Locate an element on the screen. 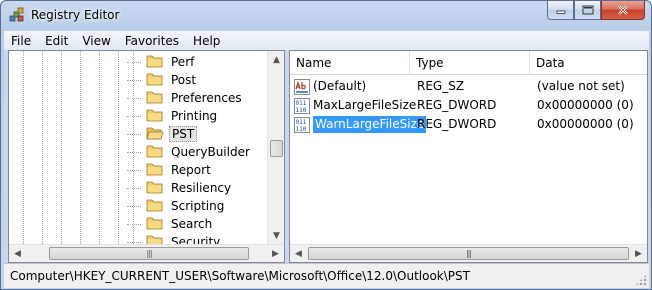 The height and width of the screenshot is (290, 652). minimize-icon is located at coordinates (560, 12).